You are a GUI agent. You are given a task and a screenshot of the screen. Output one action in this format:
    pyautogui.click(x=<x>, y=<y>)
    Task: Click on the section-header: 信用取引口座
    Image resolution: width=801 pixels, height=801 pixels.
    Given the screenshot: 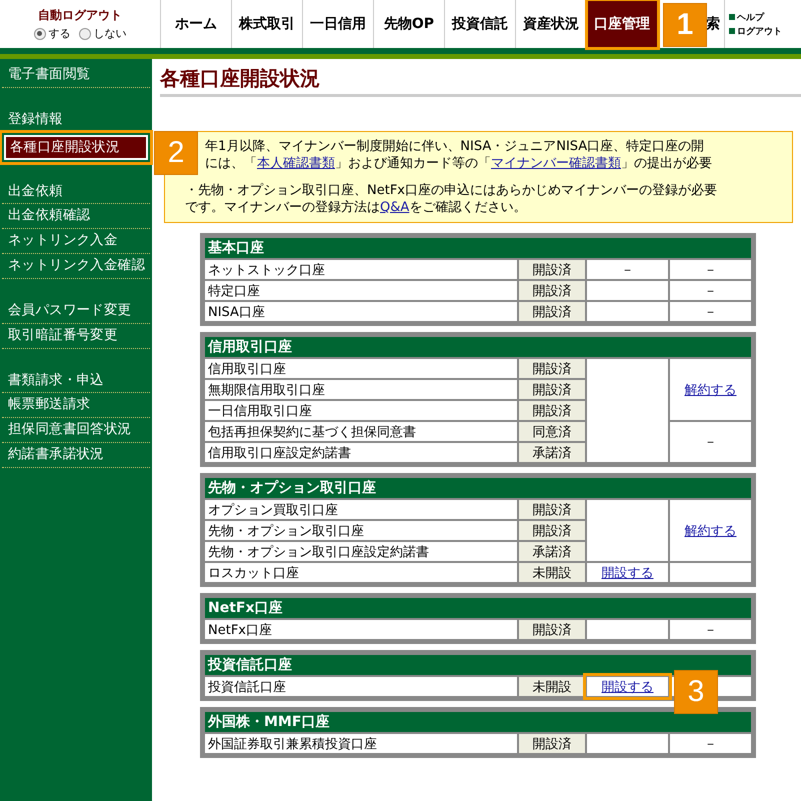 What is the action you would take?
    pyautogui.click(x=478, y=347)
    